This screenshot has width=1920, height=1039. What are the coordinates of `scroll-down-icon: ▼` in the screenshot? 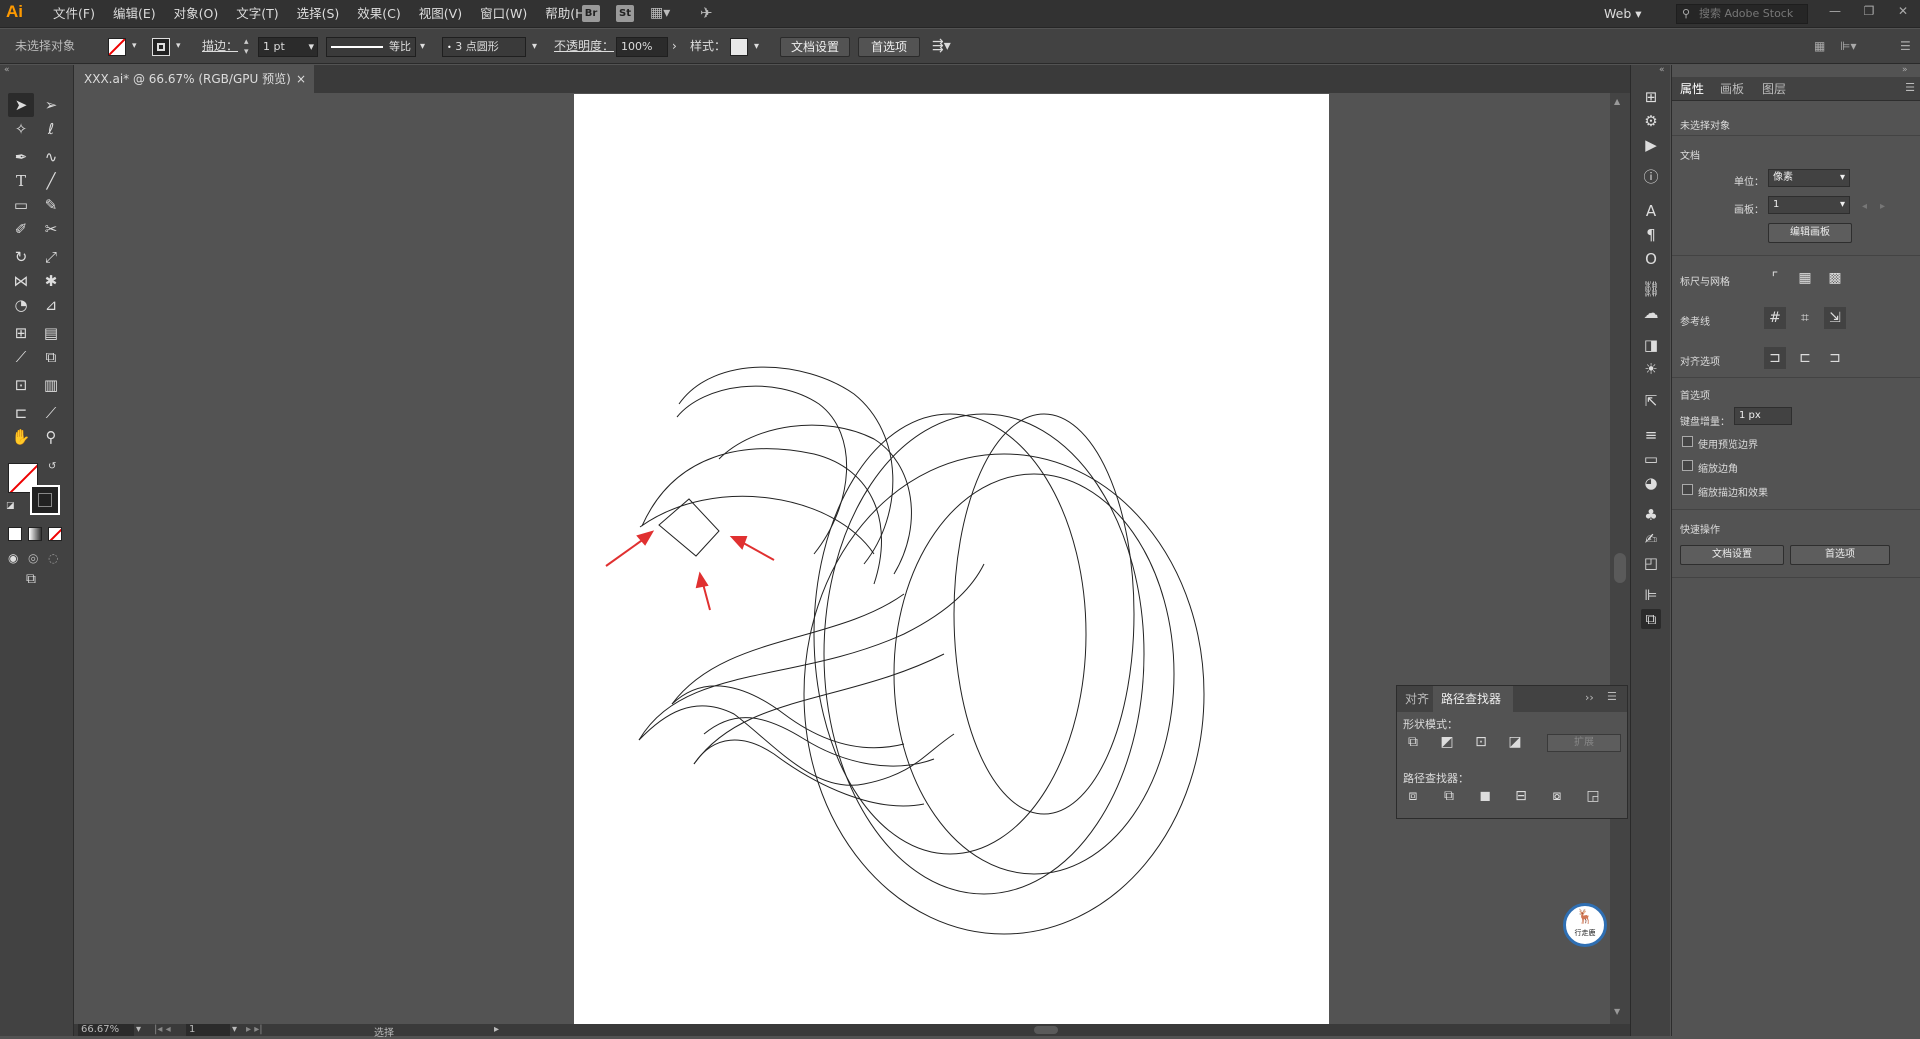 It's located at (1617, 1011).